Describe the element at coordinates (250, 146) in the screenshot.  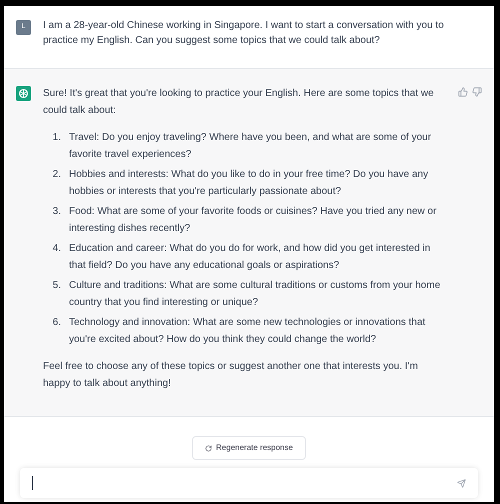
I see `topic-text: Travel: Do you enjoy traveling? Where have you been, and what are some of your favorite travel experiences?` at that location.